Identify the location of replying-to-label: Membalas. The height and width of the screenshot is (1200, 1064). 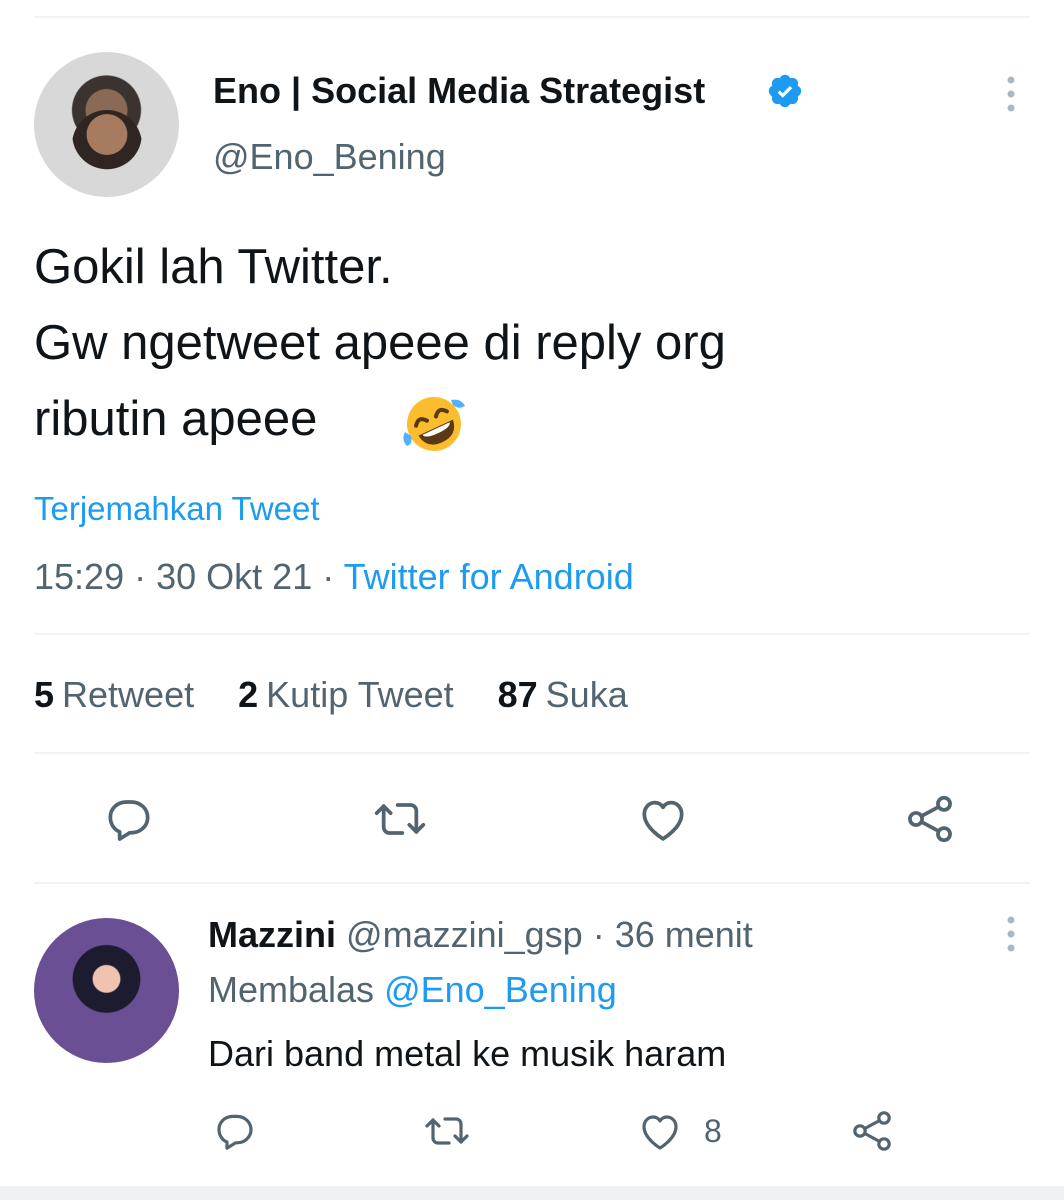
(291, 989).